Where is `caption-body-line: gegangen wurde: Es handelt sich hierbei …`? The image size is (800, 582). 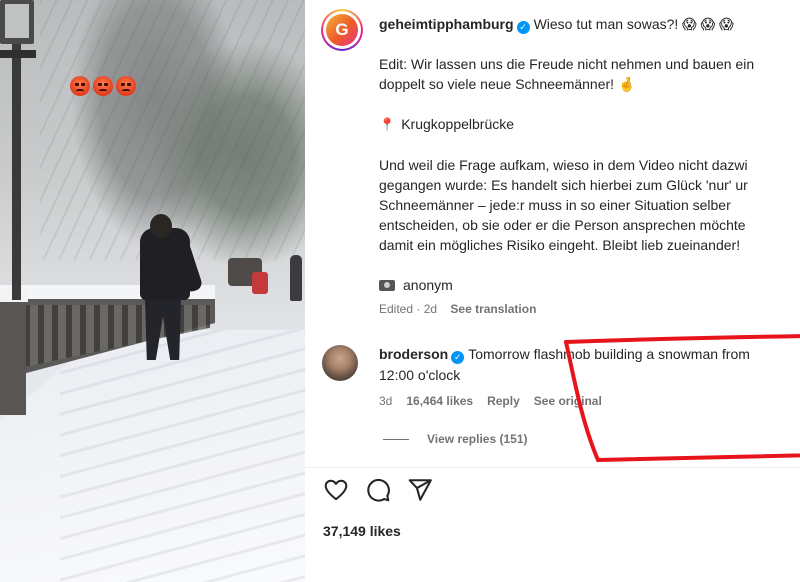 caption-body-line: gegangen wurde: Es handelt sich hierbei … is located at coordinates (563, 185).